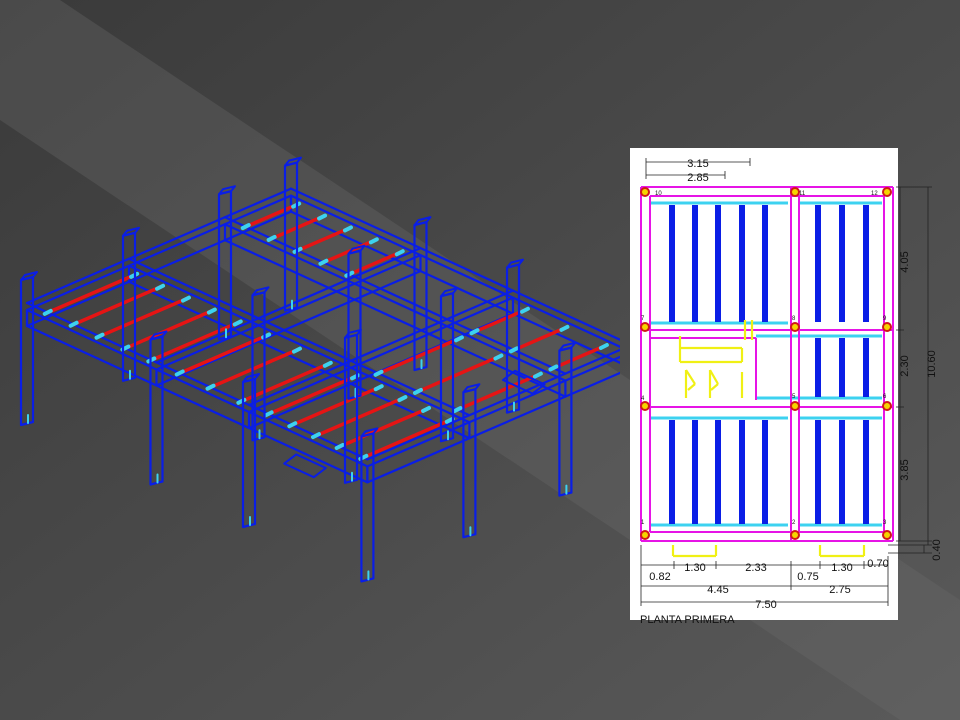 Image resolution: width=960 pixels, height=720 pixels. What do you see at coordinates (905, 365) in the screenshot?
I see `right-dim-2-30: 2.30` at bounding box center [905, 365].